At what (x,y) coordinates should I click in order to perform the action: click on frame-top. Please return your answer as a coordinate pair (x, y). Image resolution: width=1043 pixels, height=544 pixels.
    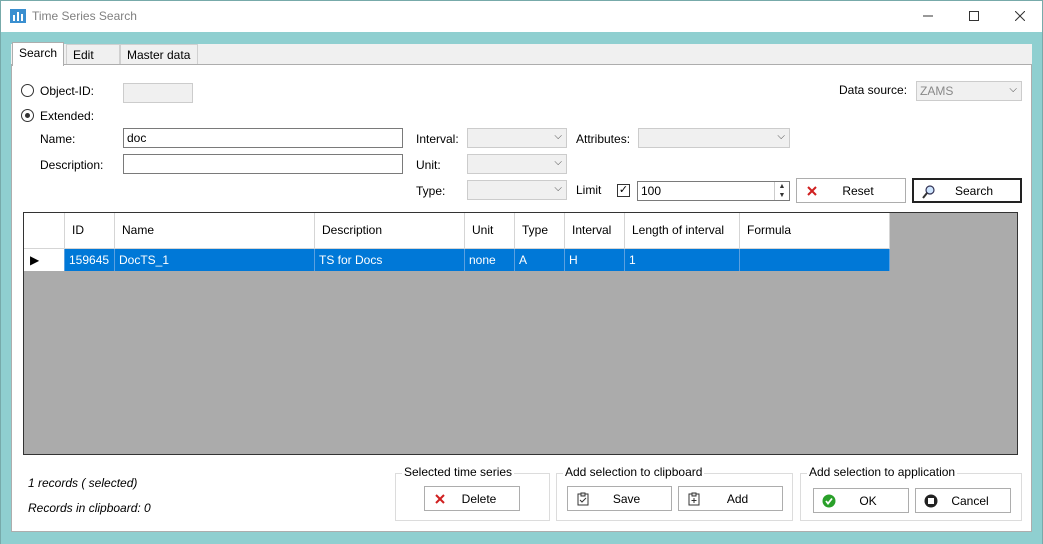
    Looking at the image, I should click on (521, 38).